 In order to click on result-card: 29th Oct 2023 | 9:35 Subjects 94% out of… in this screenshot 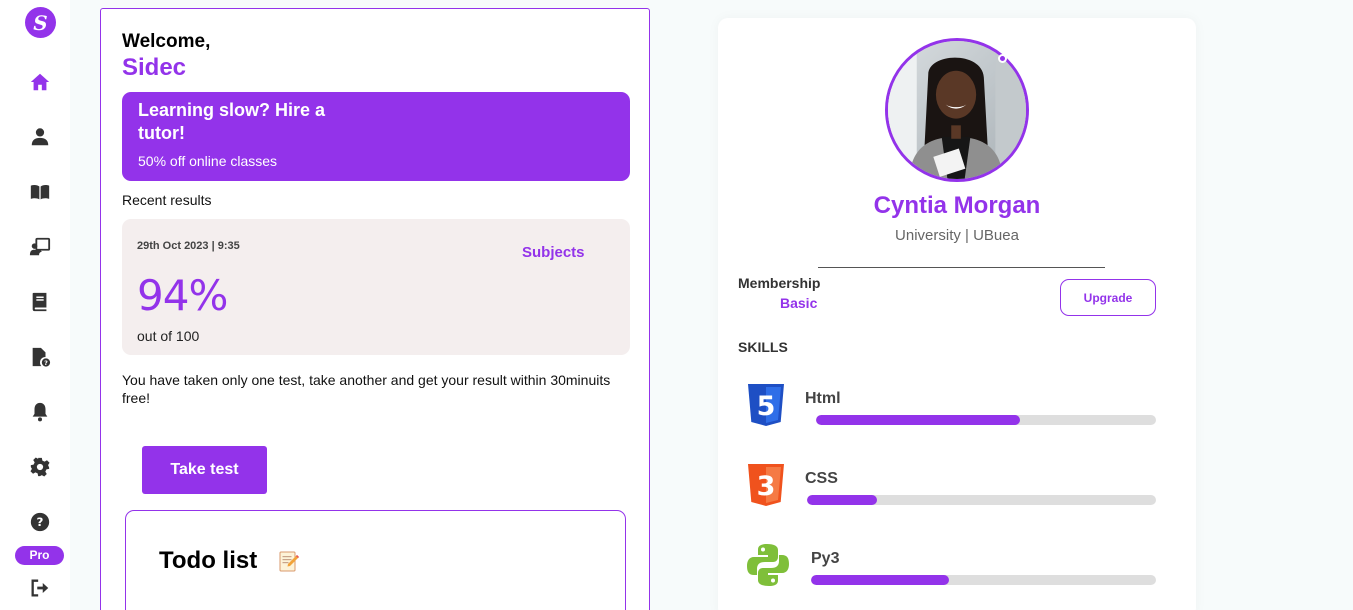, I will do `click(376, 287)`.